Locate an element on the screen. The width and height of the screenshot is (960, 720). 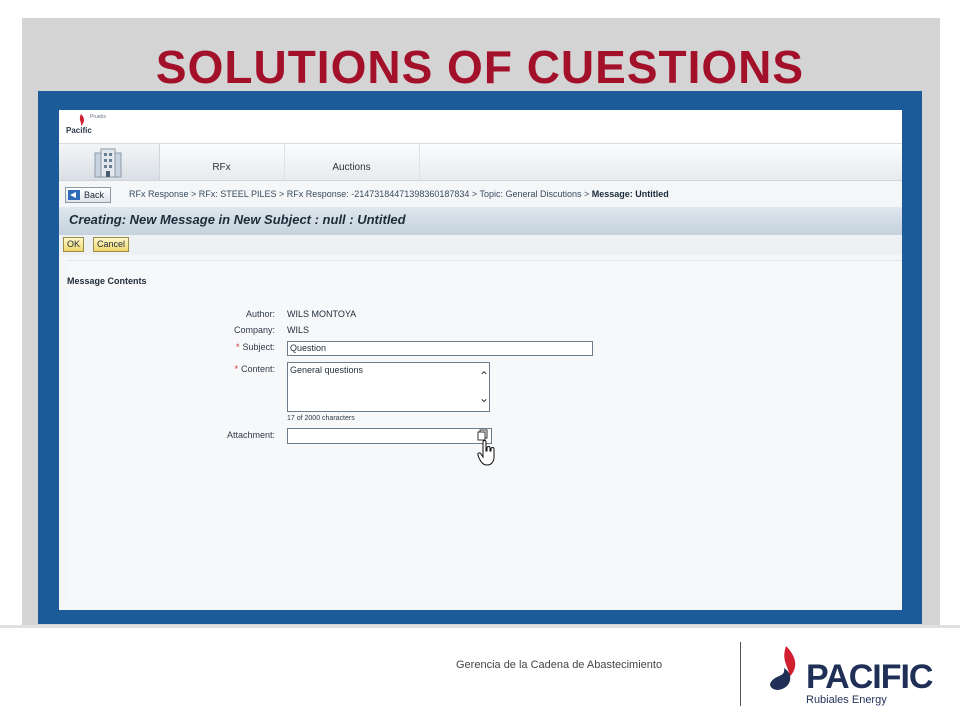
tab-rfx: RFx is located at coordinates (222, 162).